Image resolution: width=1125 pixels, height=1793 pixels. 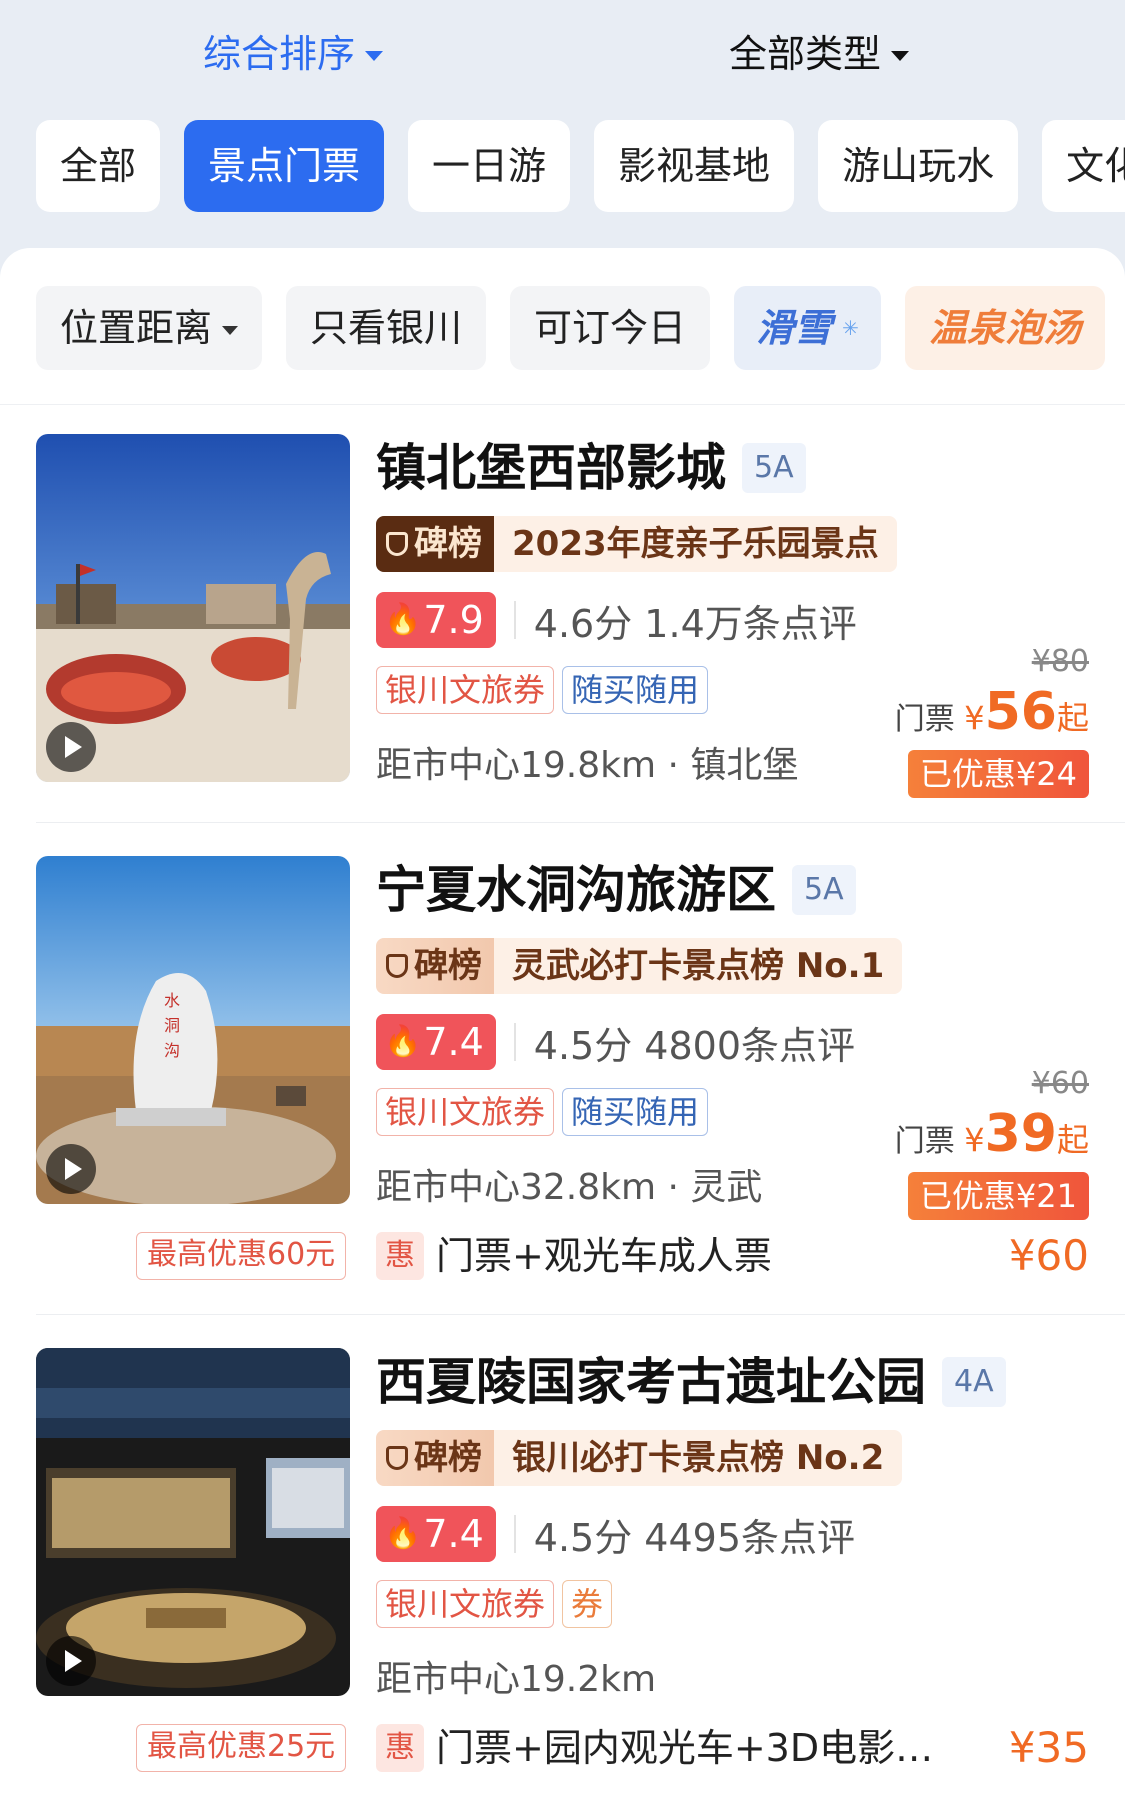 I want to click on sort-dropdown: 综合排序, so click(x=293, y=54).